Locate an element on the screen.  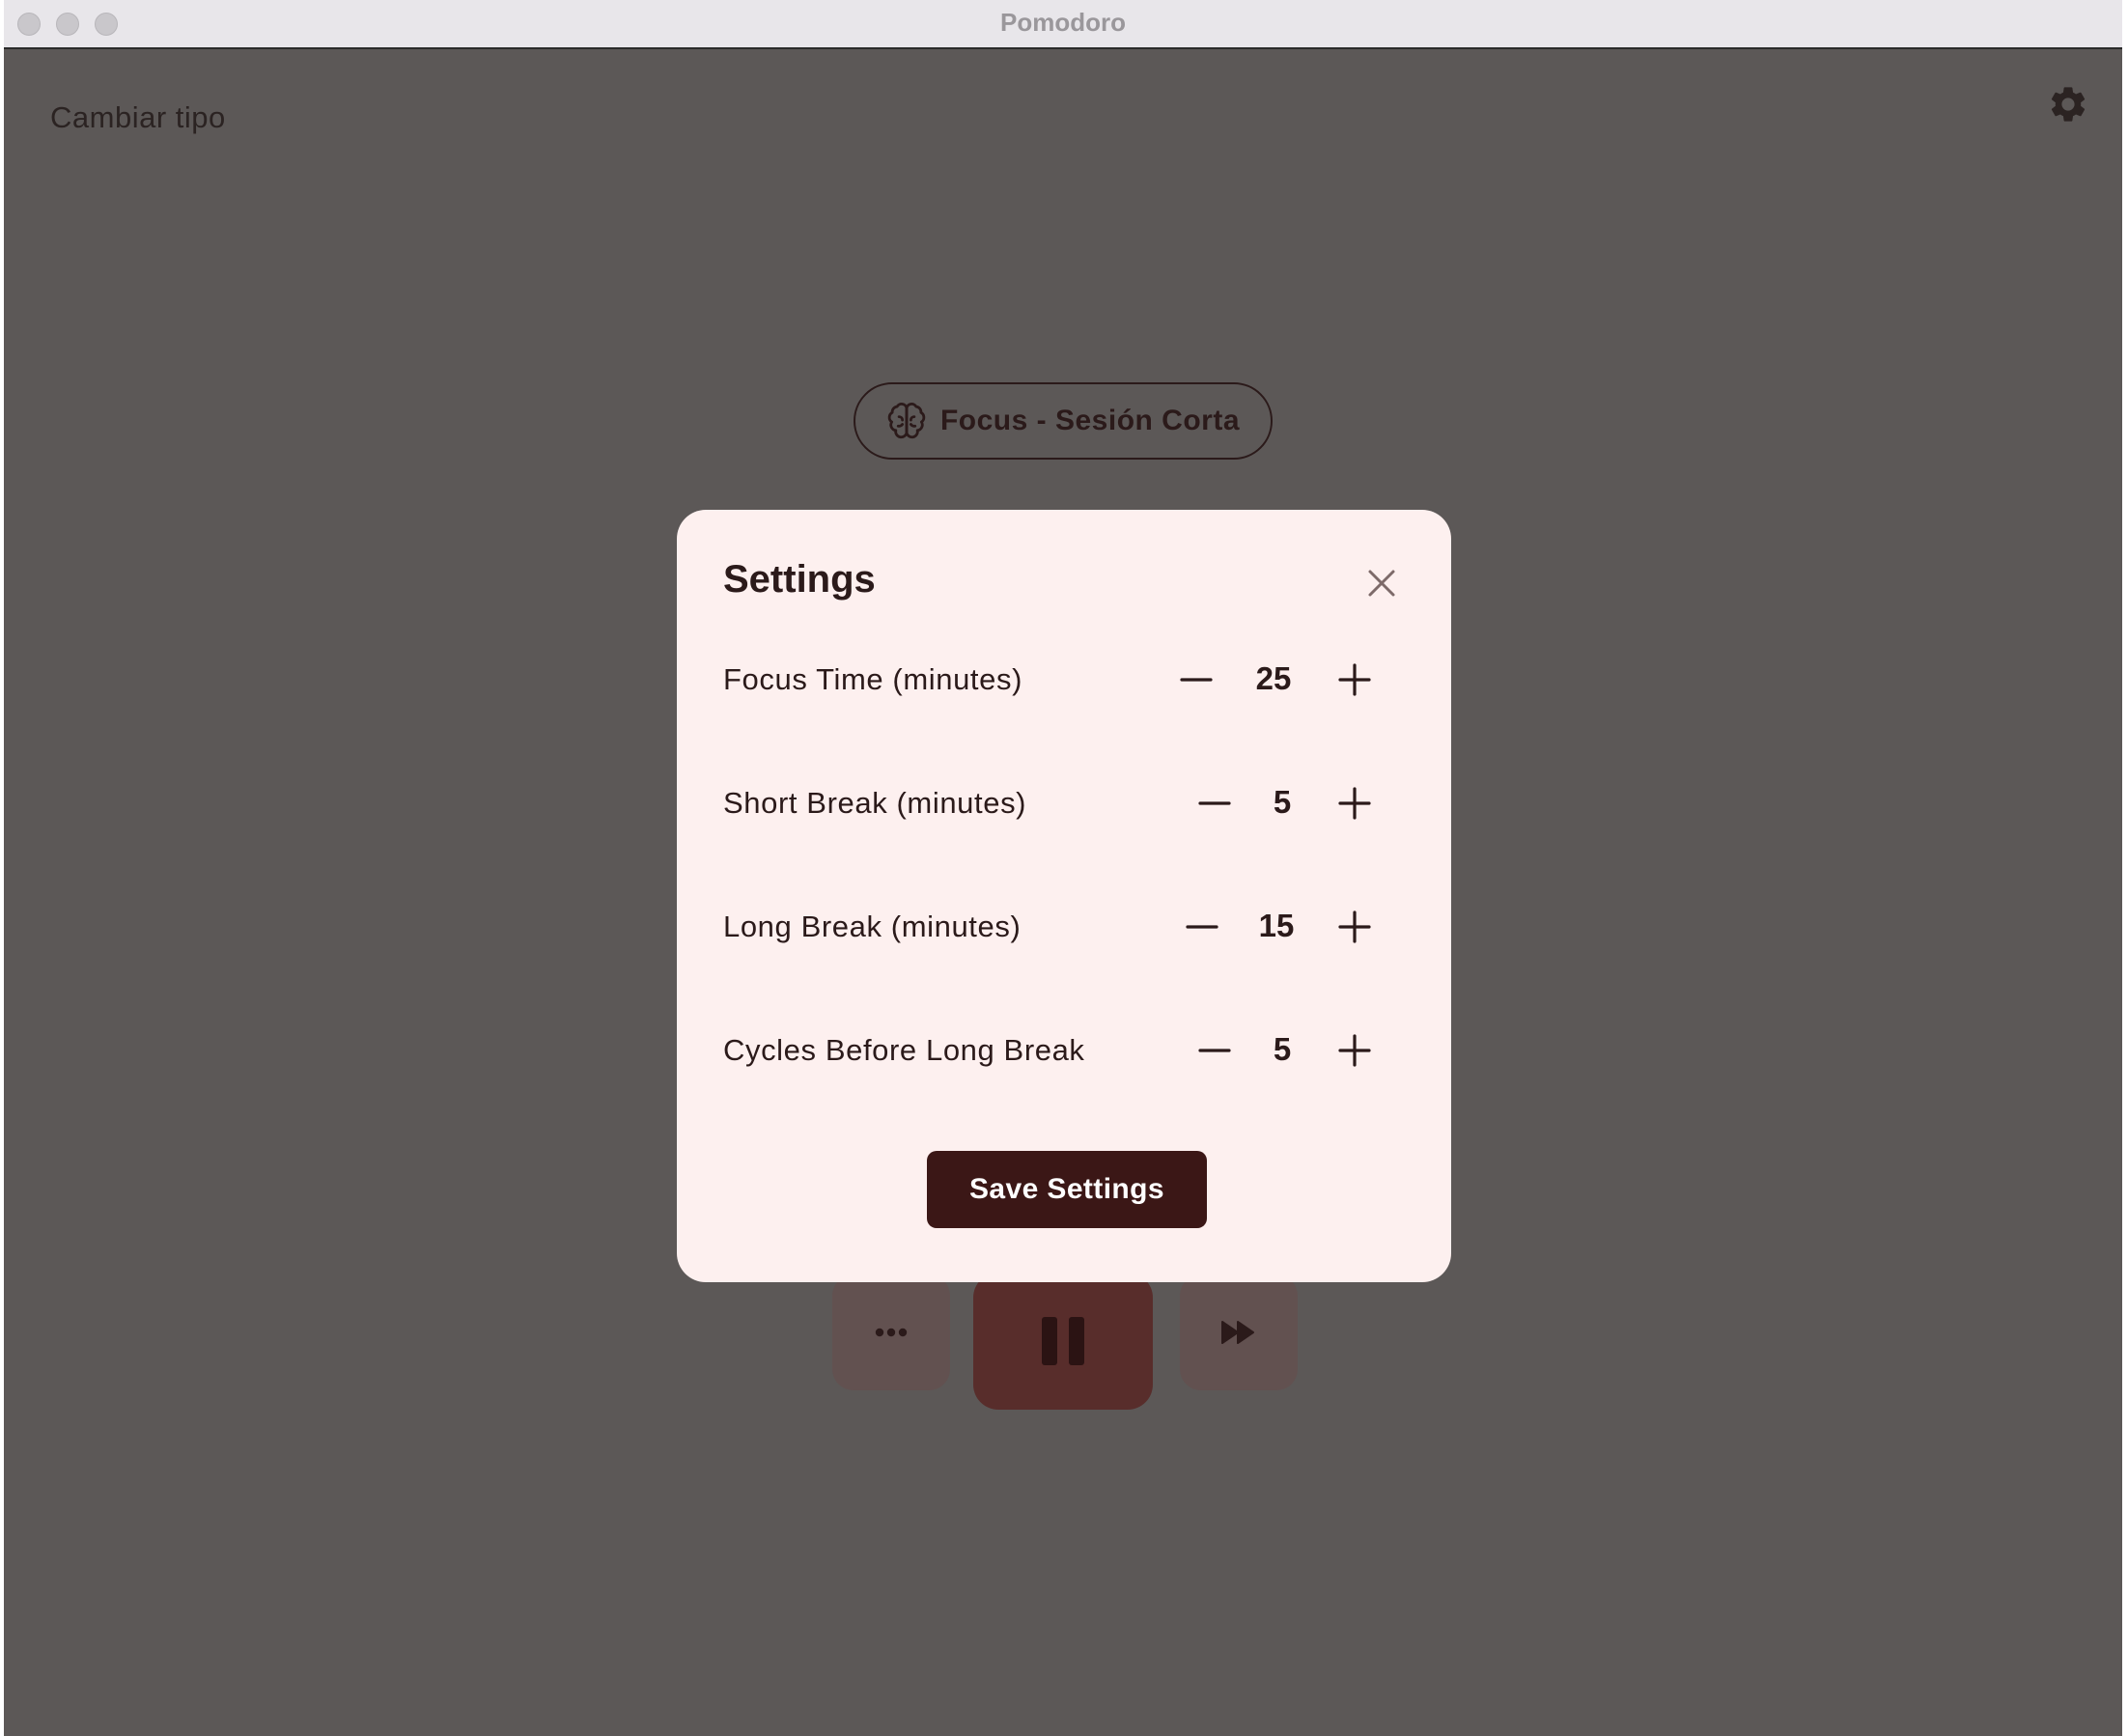
gear-icon is located at coordinates (2068, 105).